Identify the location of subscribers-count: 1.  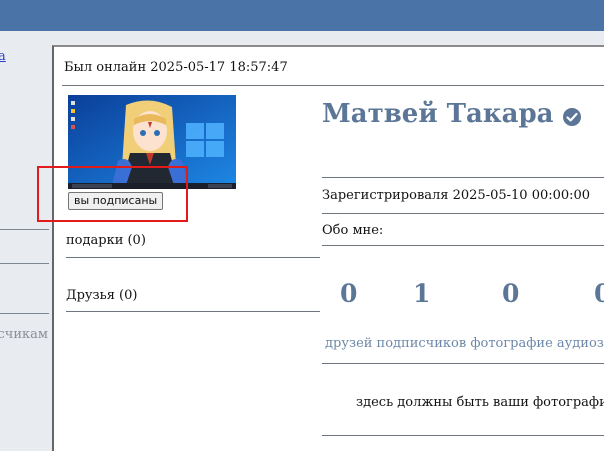
(421, 293).